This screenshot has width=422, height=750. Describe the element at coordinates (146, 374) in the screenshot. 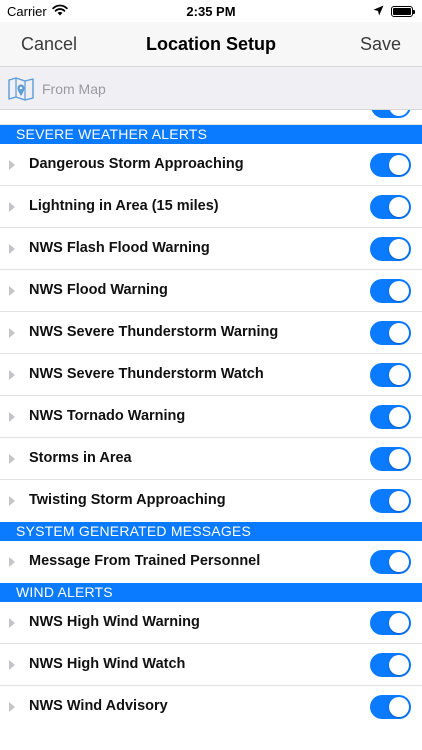

I see `alert-label: NWS Severe Thunderstorm Watch` at that location.